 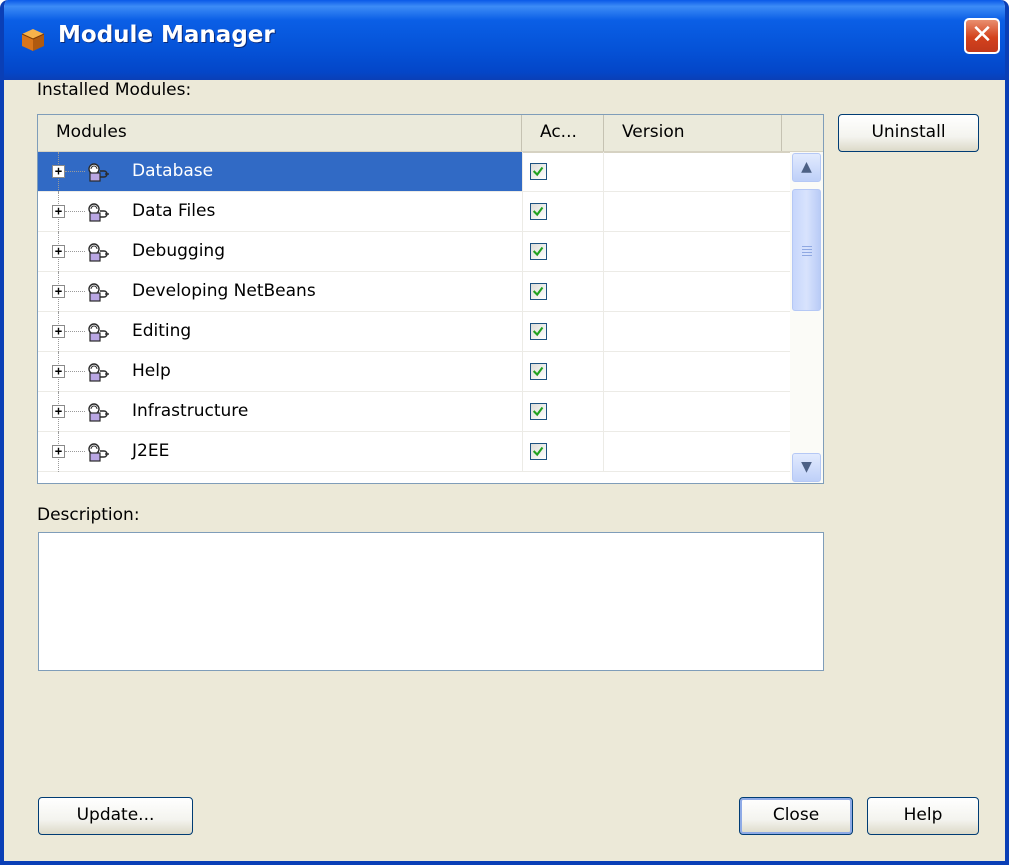 What do you see at coordinates (280, 412) in the screenshot?
I see `module-cell: + Infrastructure` at bounding box center [280, 412].